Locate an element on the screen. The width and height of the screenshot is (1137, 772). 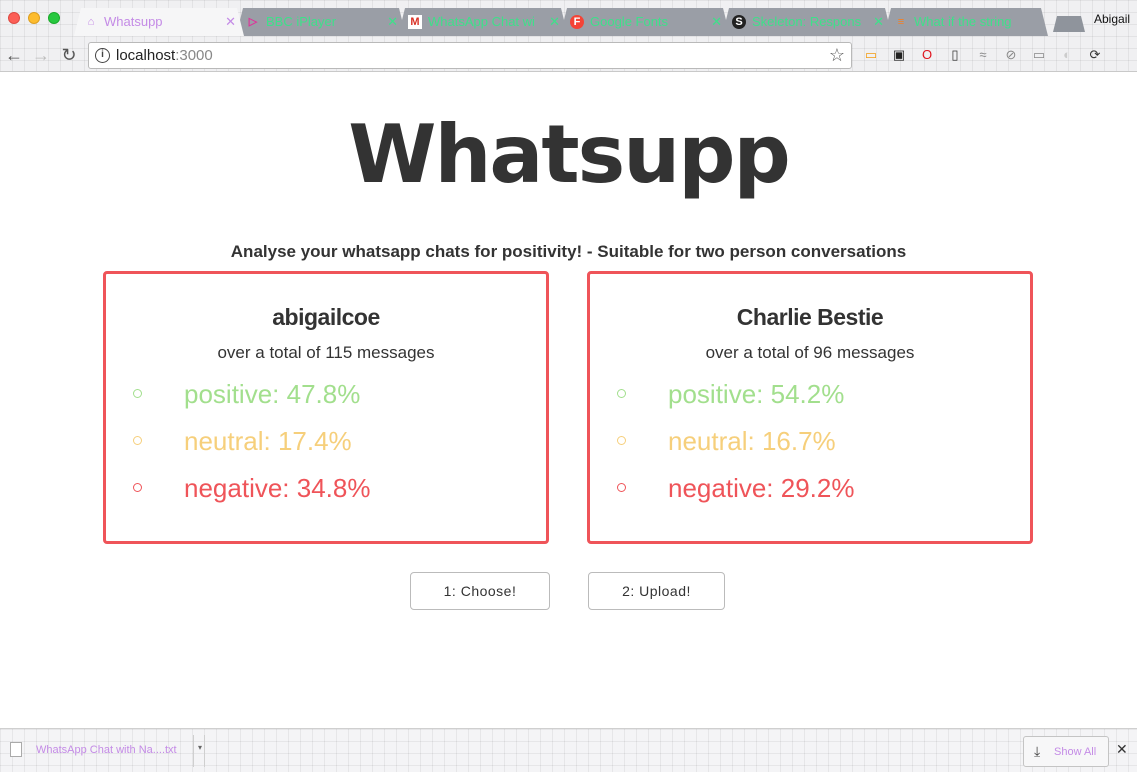
tab-skeleton: S Skeleton: Respons ✕ is located at coordinates (807, 22).